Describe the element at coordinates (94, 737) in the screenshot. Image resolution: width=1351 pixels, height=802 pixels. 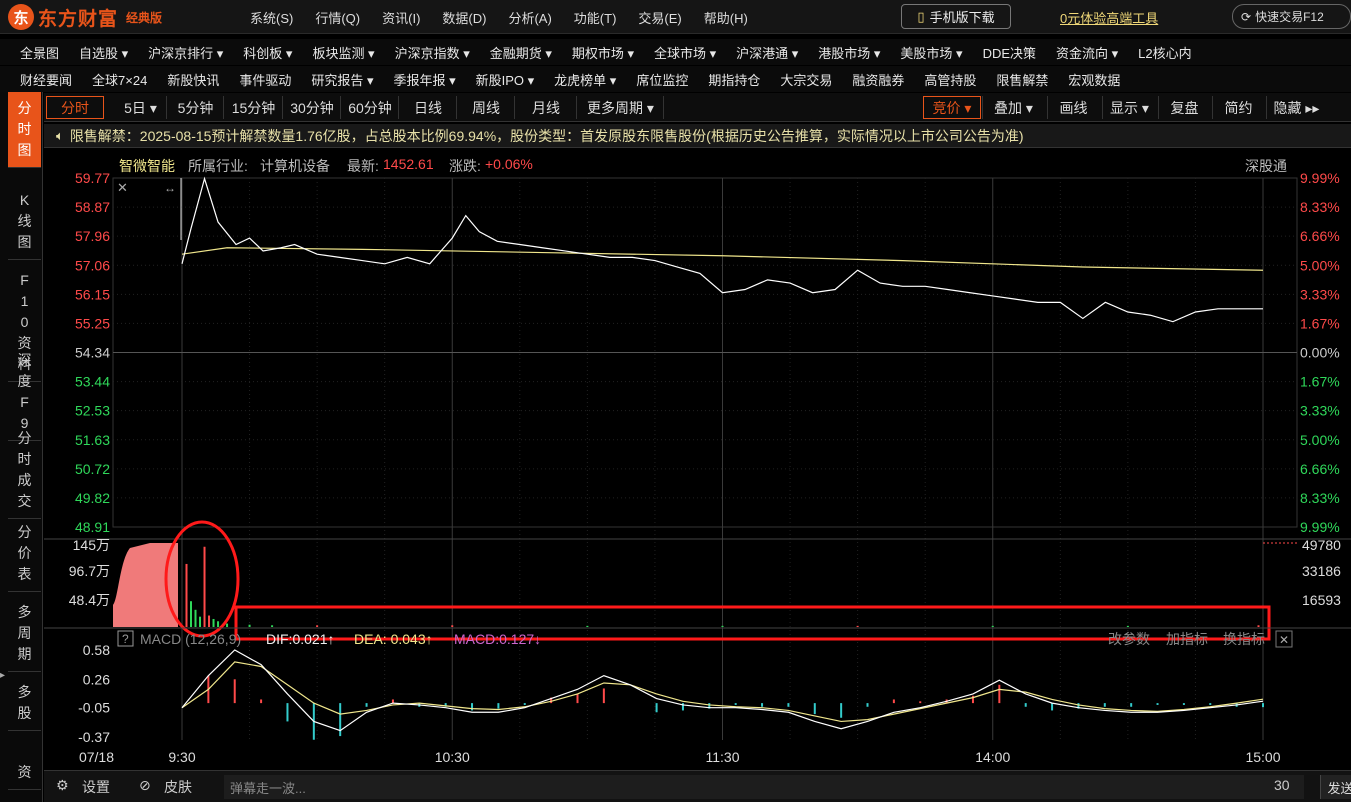
I see `macd-tick-3: -0.37` at that location.